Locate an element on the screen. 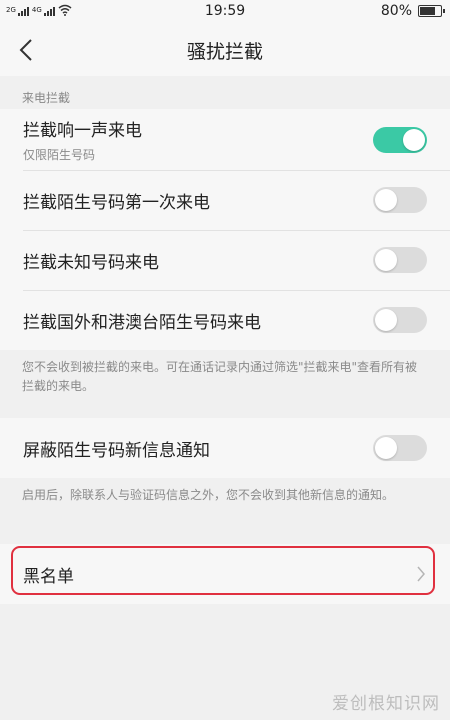 The height and width of the screenshot is (720, 450). blacklist-item: 黑名单 is located at coordinates (225, 574).